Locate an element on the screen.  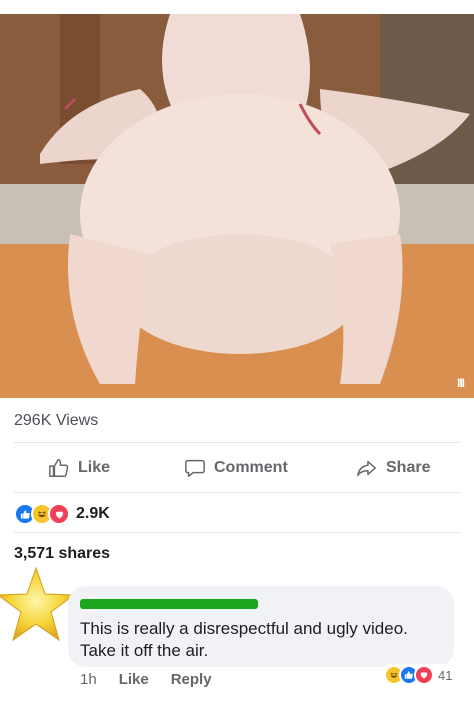
reactions-summary: 2.9K is located at coordinates (62, 514).